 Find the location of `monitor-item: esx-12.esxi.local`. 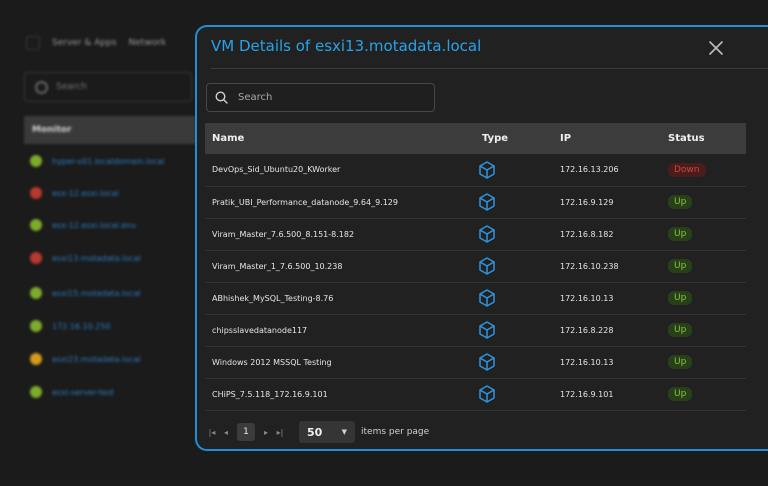

monitor-item: esx-12.esxi.local is located at coordinates (74, 193).